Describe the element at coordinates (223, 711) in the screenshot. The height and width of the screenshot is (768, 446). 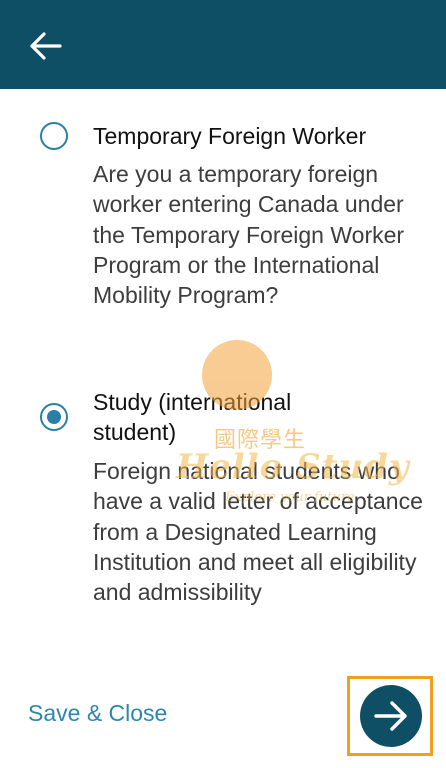
I see `footer-bar: Save & Close` at that location.